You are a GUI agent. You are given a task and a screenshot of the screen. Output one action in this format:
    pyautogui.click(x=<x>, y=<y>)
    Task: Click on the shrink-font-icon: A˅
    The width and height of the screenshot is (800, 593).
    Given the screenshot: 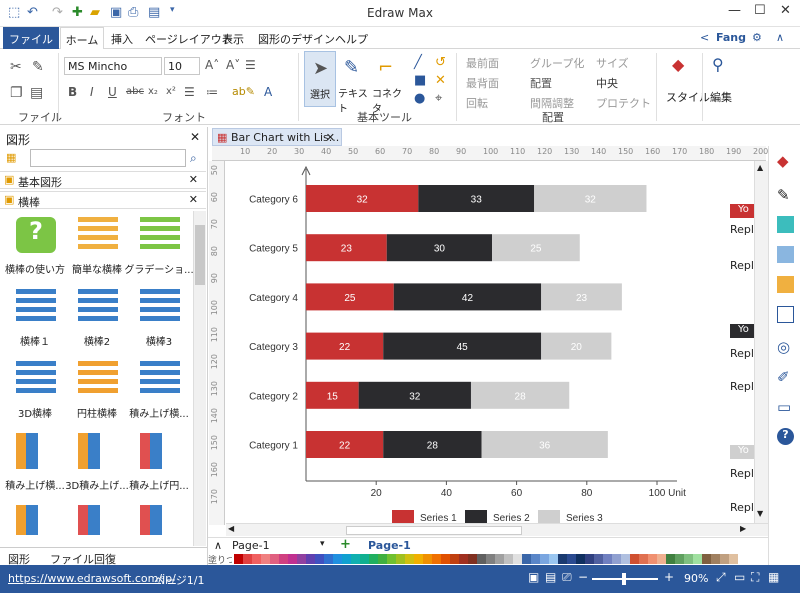 What is the action you would take?
    pyautogui.click(x=233, y=65)
    